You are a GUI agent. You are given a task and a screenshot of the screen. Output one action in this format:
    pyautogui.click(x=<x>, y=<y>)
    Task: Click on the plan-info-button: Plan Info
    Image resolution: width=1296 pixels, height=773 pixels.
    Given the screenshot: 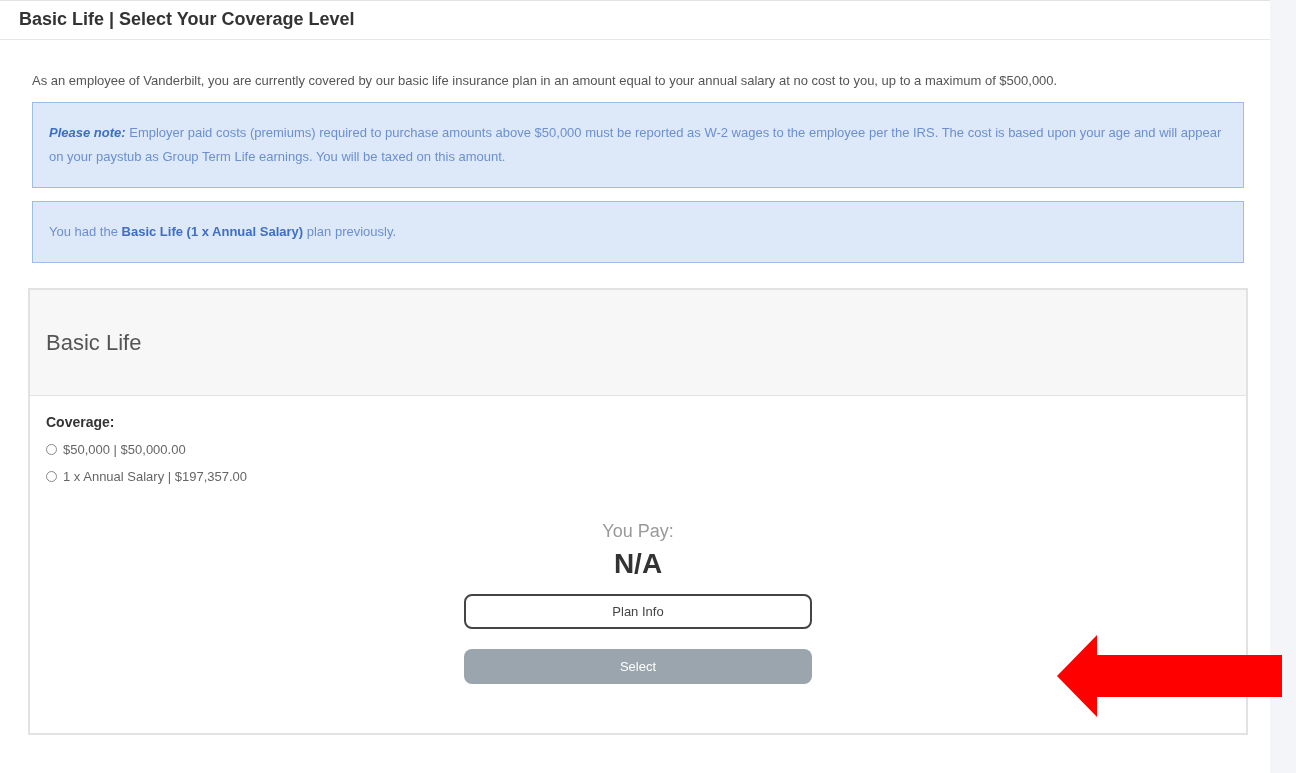 What is the action you would take?
    pyautogui.click(x=638, y=611)
    